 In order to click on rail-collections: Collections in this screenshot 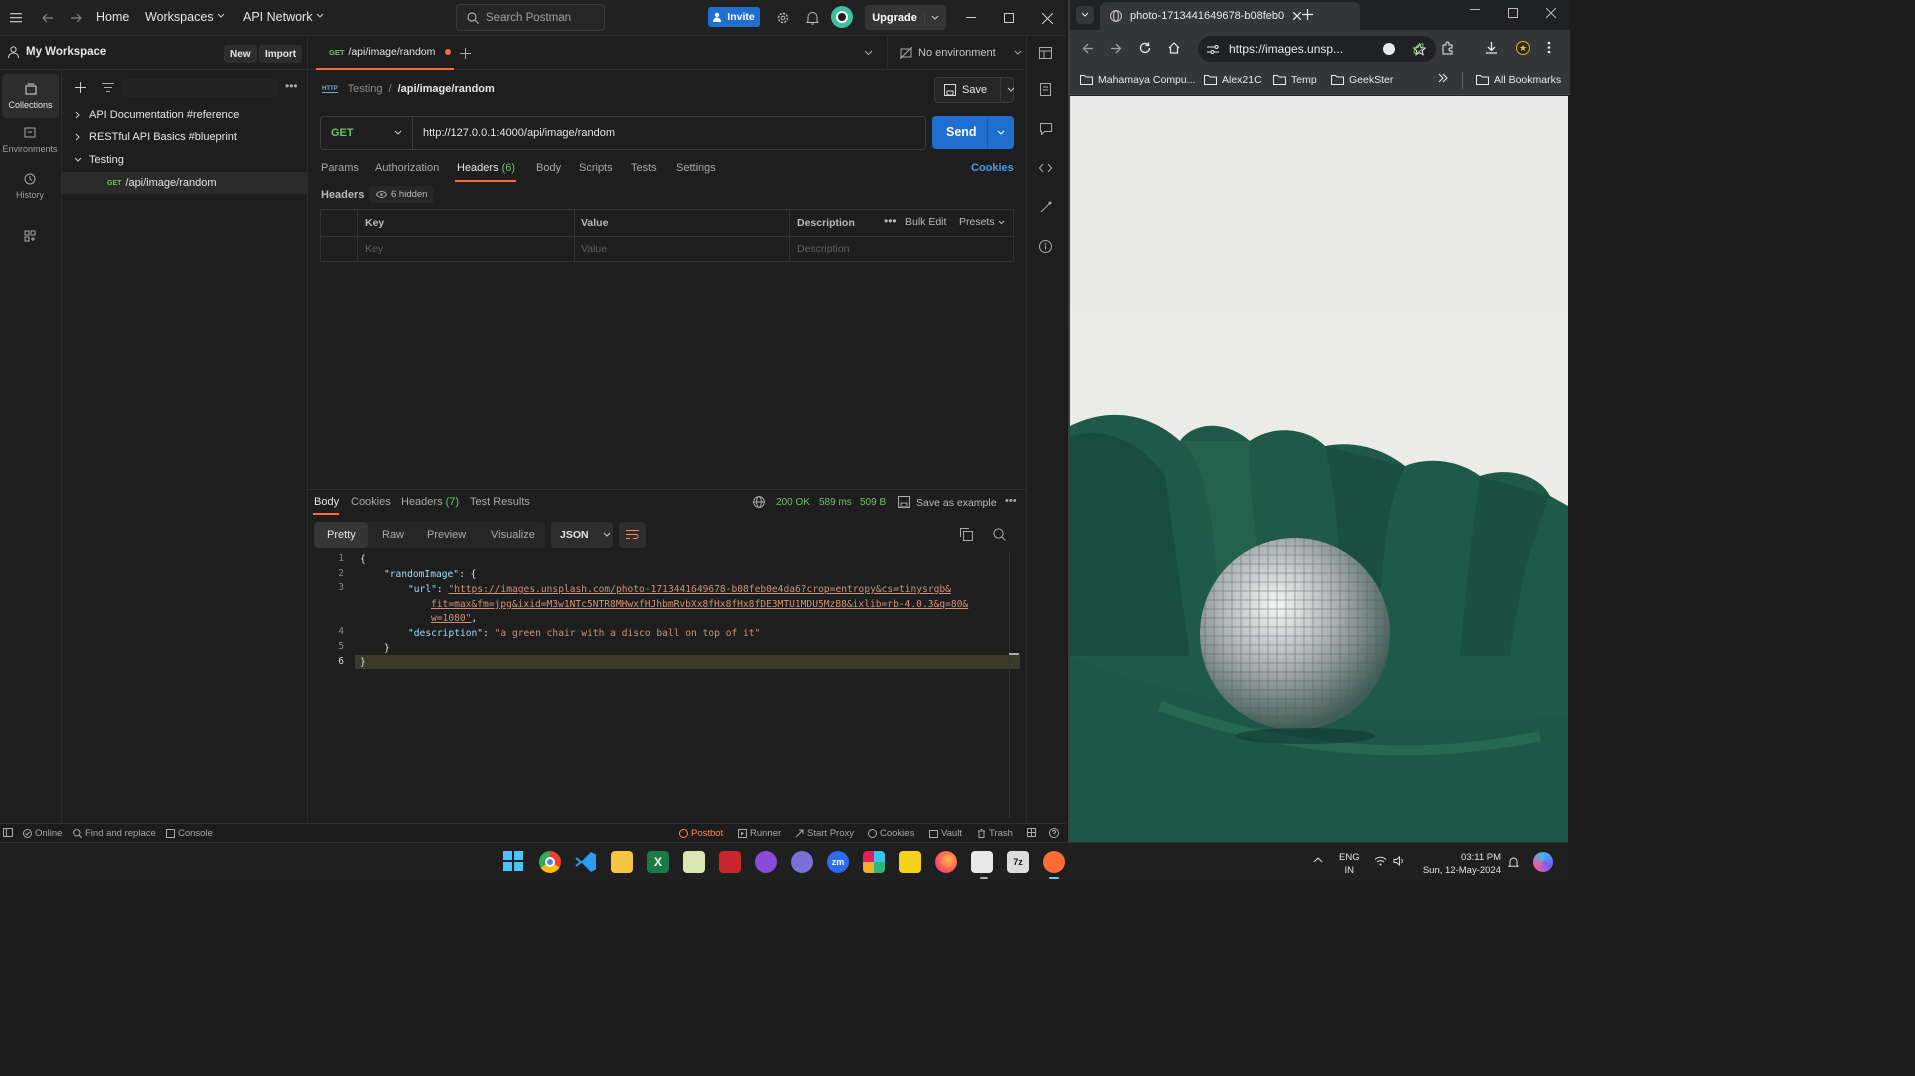, I will do `click(30, 96)`.